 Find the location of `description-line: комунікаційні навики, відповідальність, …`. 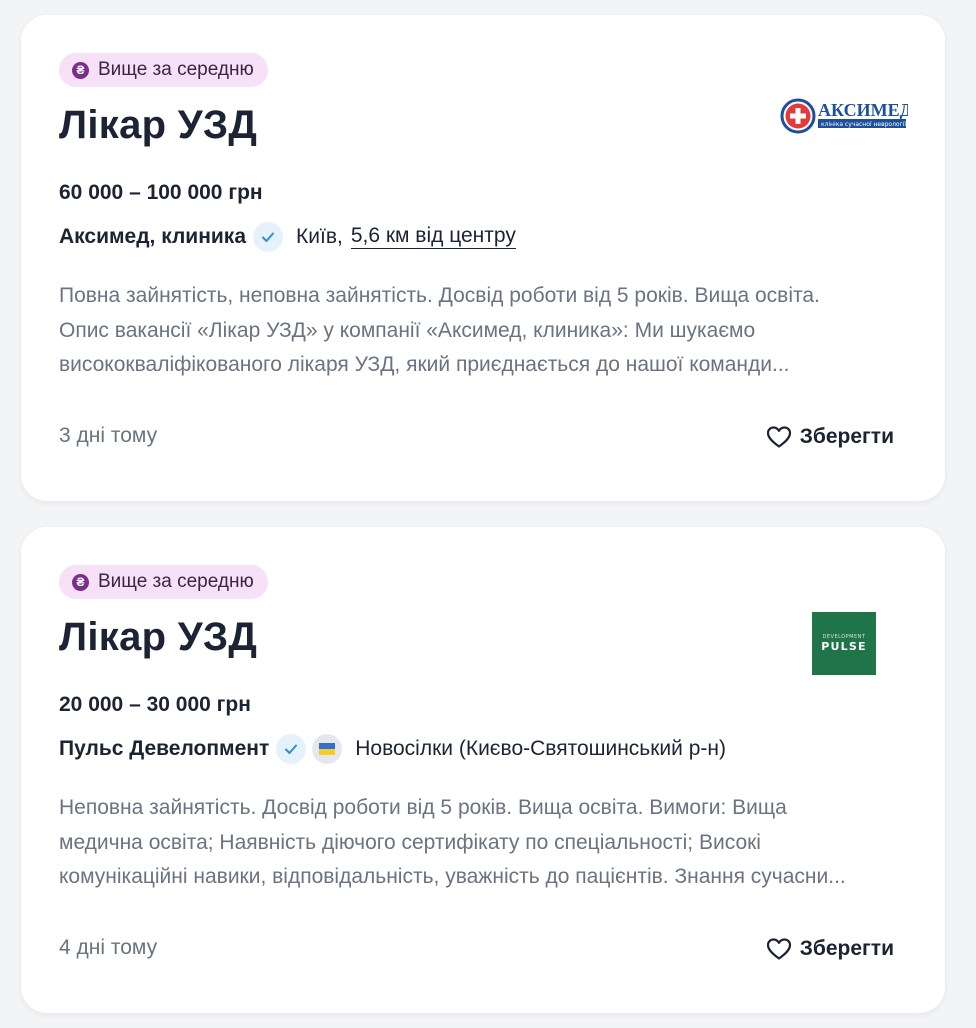

description-line: комунікаційні навики, відповідальність, … is located at coordinates (452, 876).